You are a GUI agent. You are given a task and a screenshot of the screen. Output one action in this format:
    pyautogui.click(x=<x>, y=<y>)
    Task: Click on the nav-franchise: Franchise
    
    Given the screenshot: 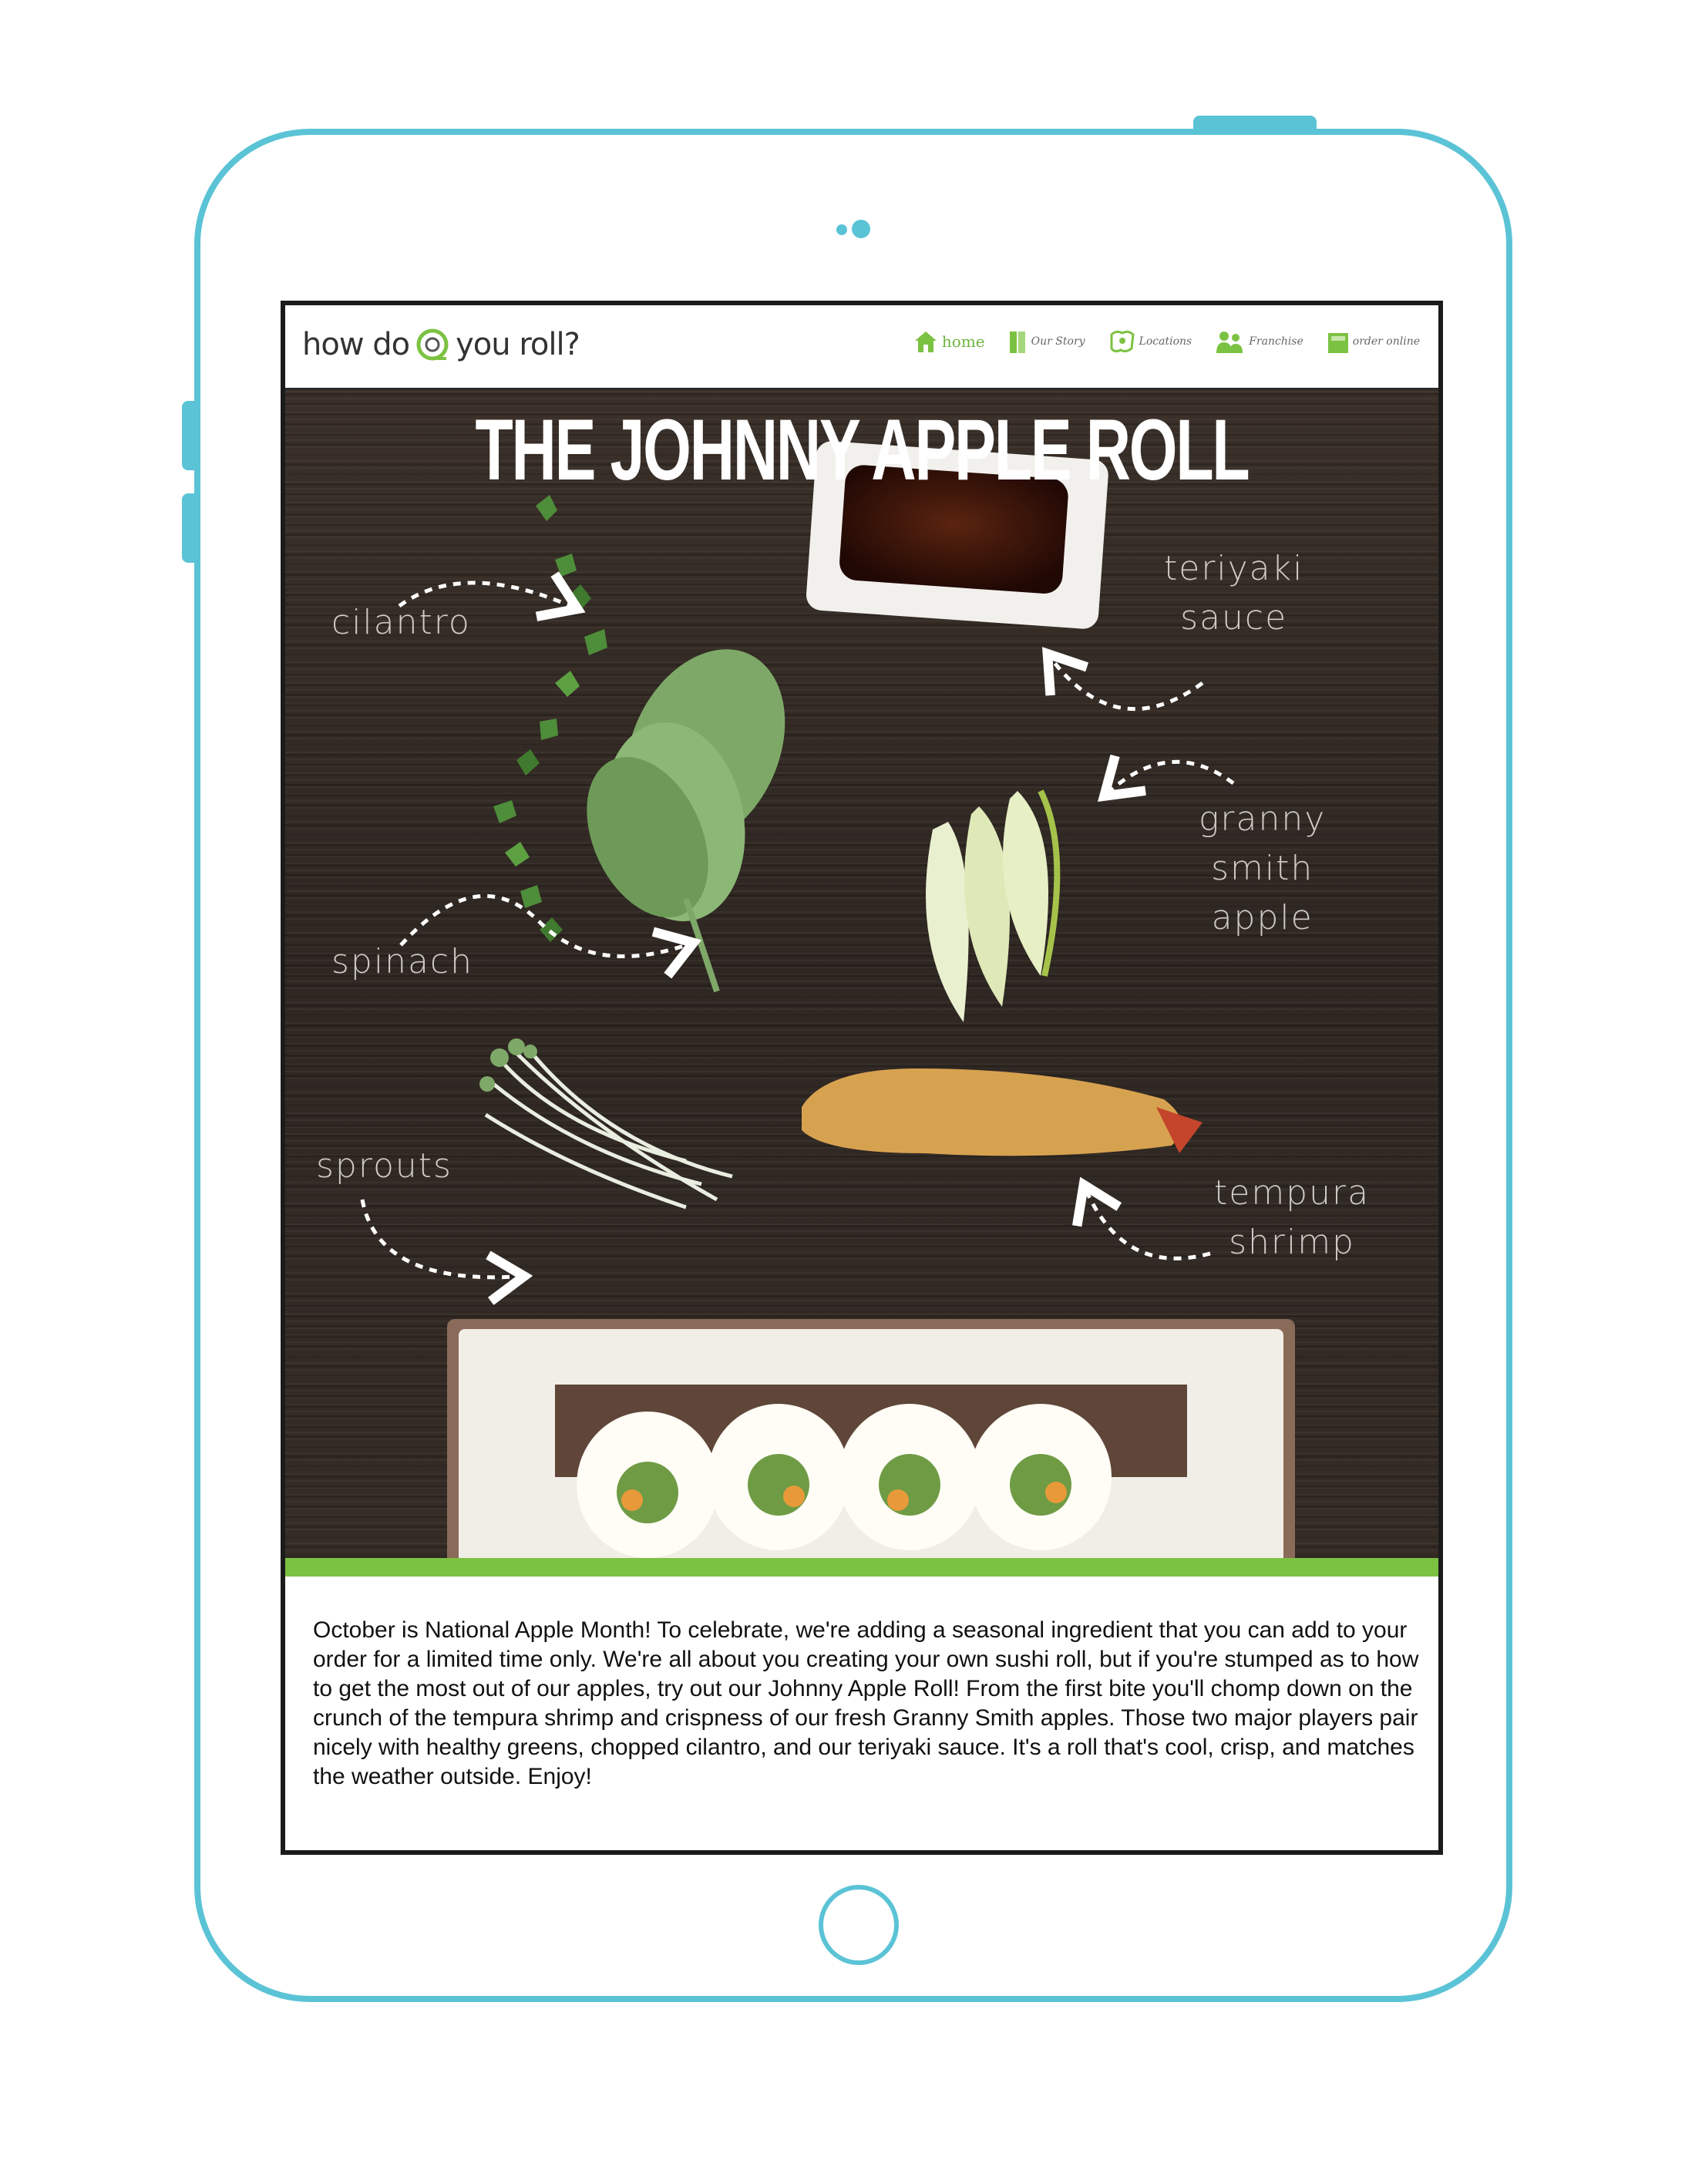 What is the action you would take?
    pyautogui.click(x=1259, y=341)
    